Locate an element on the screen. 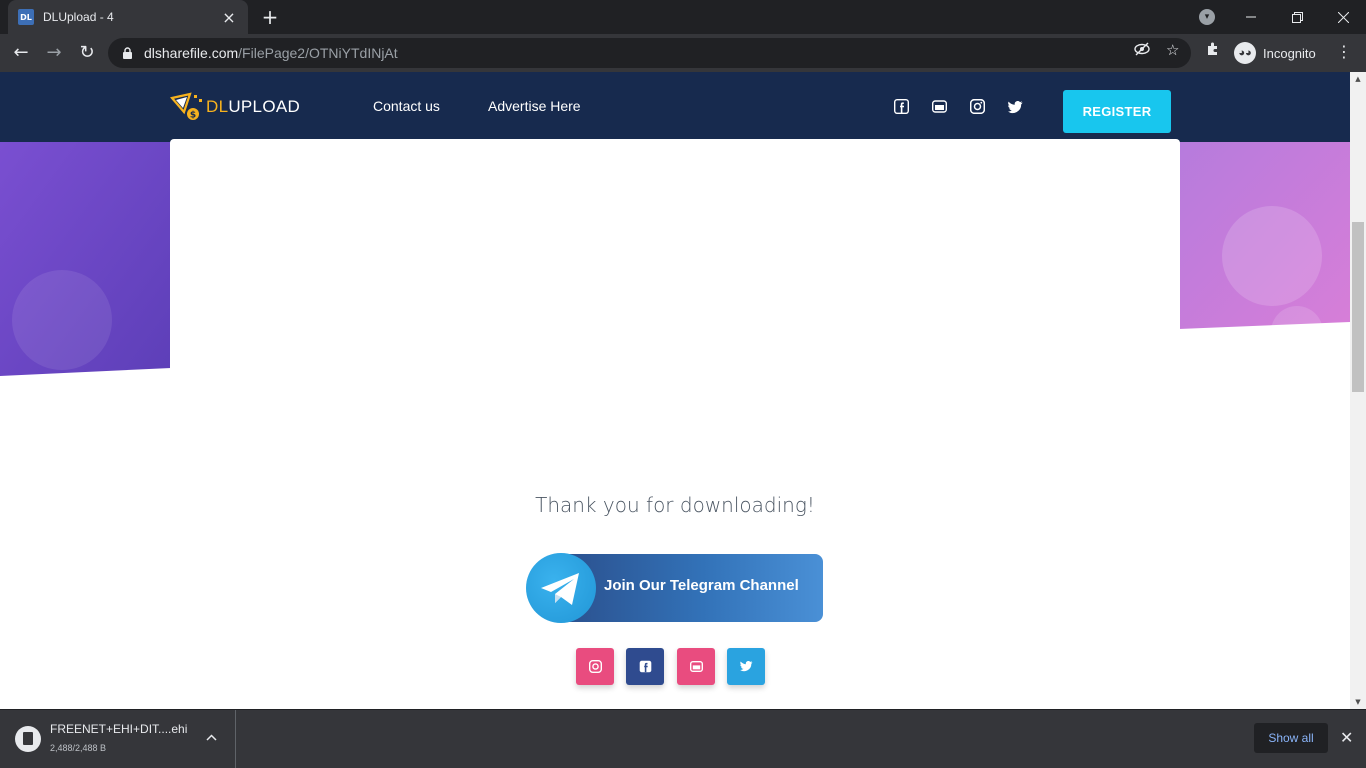  bookmark-star-icon: ☆ is located at coordinates (1172, 50).